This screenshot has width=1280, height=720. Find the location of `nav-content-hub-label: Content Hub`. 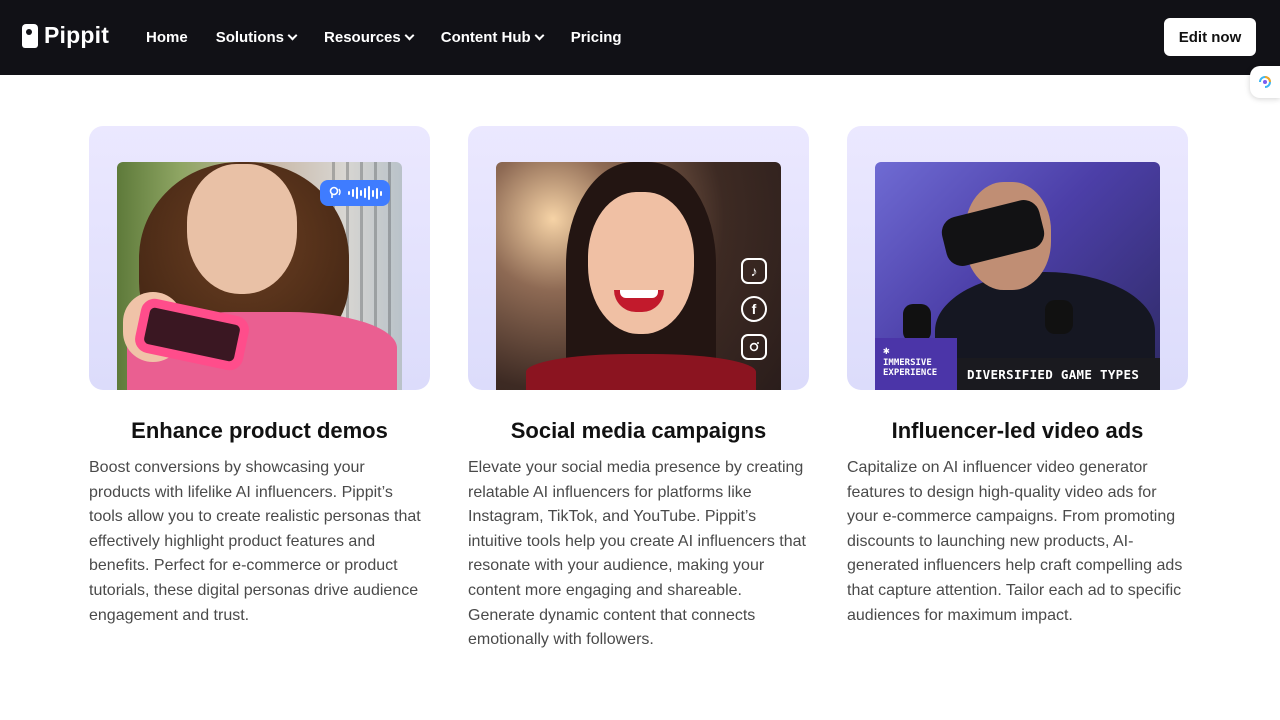

nav-content-hub-label: Content Hub is located at coordinates (485, 37).